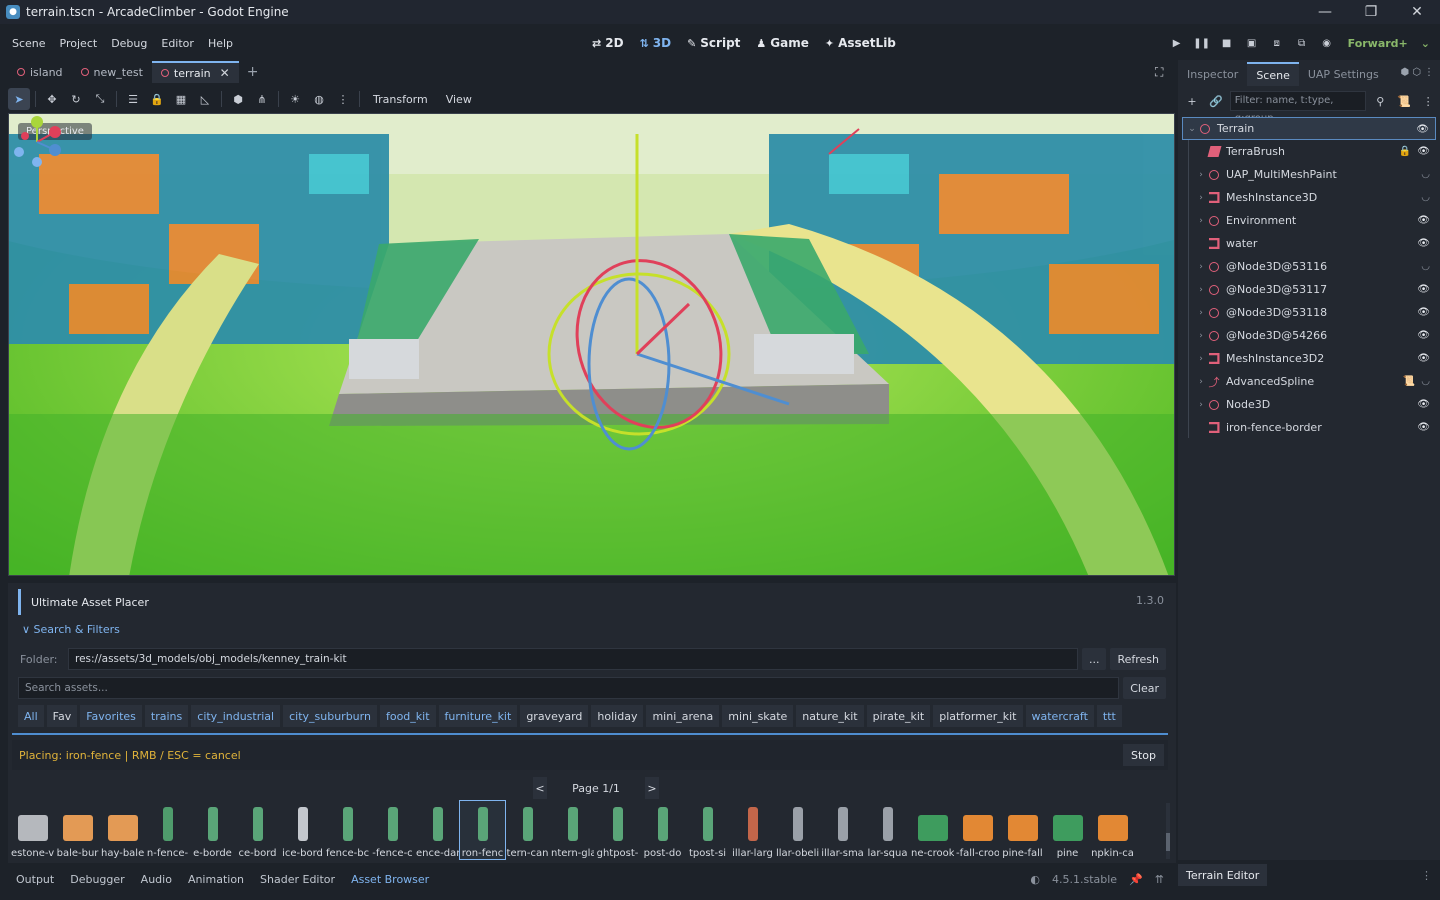 This screenshot has height=900, width=1440. I want to click on add-tab-icon: +, so click(253, 72).